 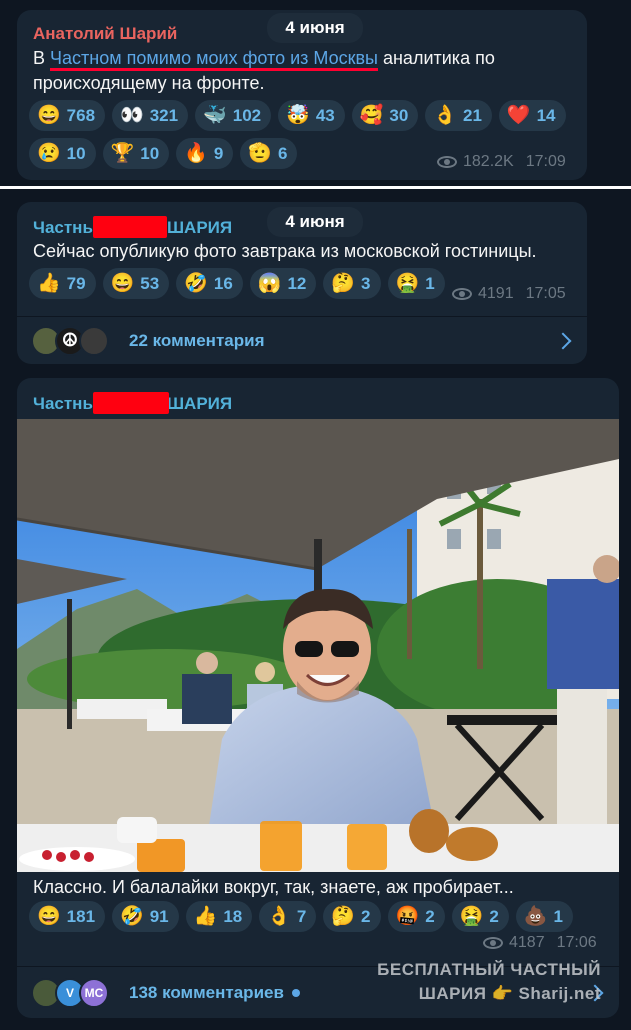 I want to click on reaction-count: 43, so click(x=325, y=115).